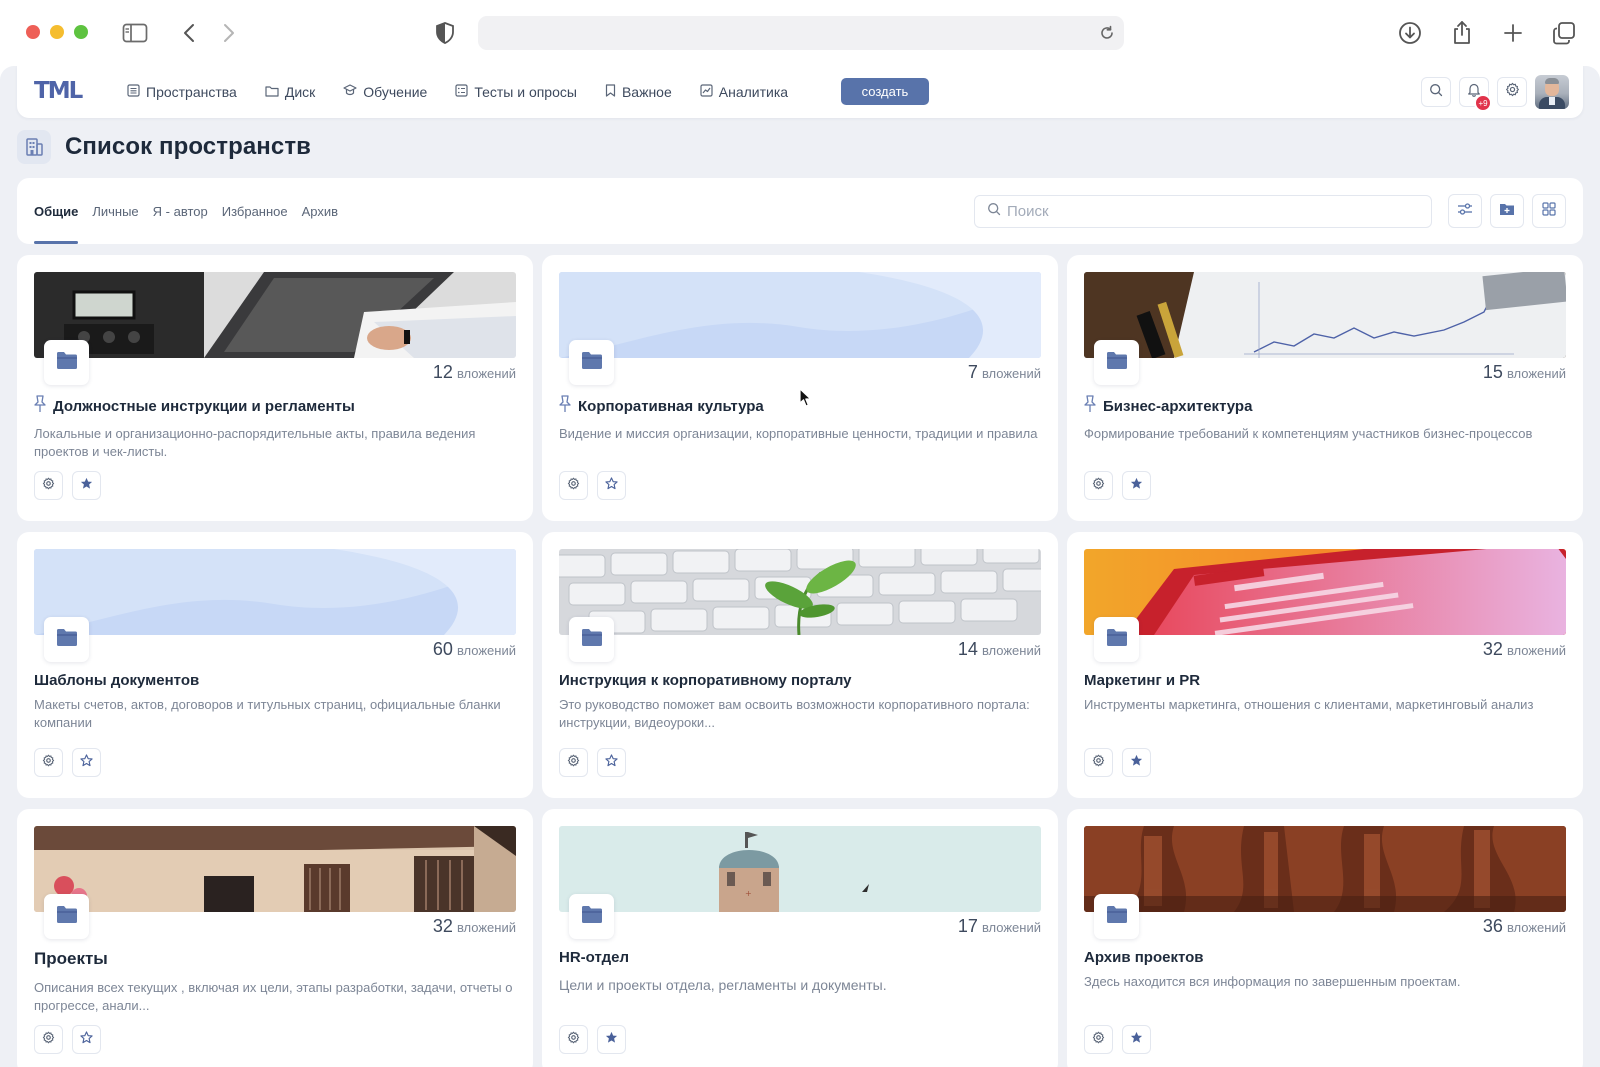 This screenshot has width=1600, height=1067. What do you see at coordinates (744, 92) in the screenshot?
I see `nav-item-analytics: Аналитика` at bounding box center [744, 92].